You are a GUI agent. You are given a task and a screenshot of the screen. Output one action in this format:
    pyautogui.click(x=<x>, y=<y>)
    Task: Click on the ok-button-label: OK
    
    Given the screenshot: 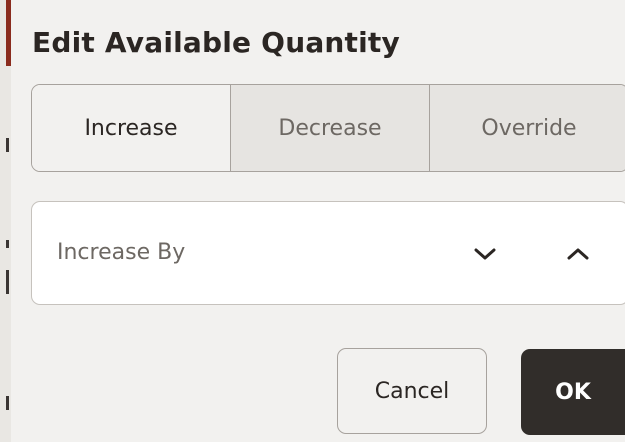 What is the action you would take?
    pyautogui.click(x=573, y=392)
    